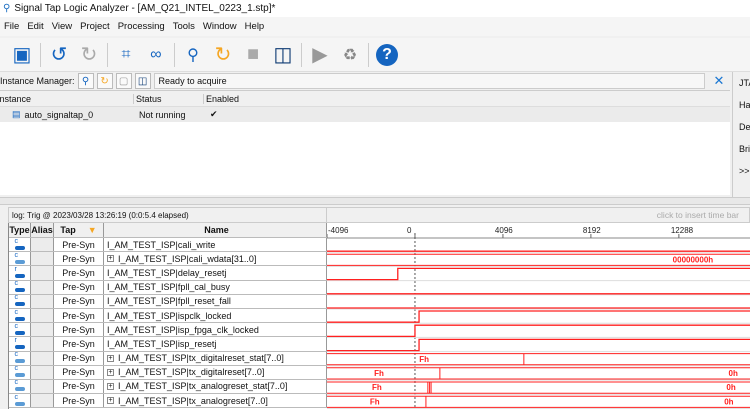 This screenshot has width=750, height=409. I want to click on col-alias: Alias, so click(42, 230).